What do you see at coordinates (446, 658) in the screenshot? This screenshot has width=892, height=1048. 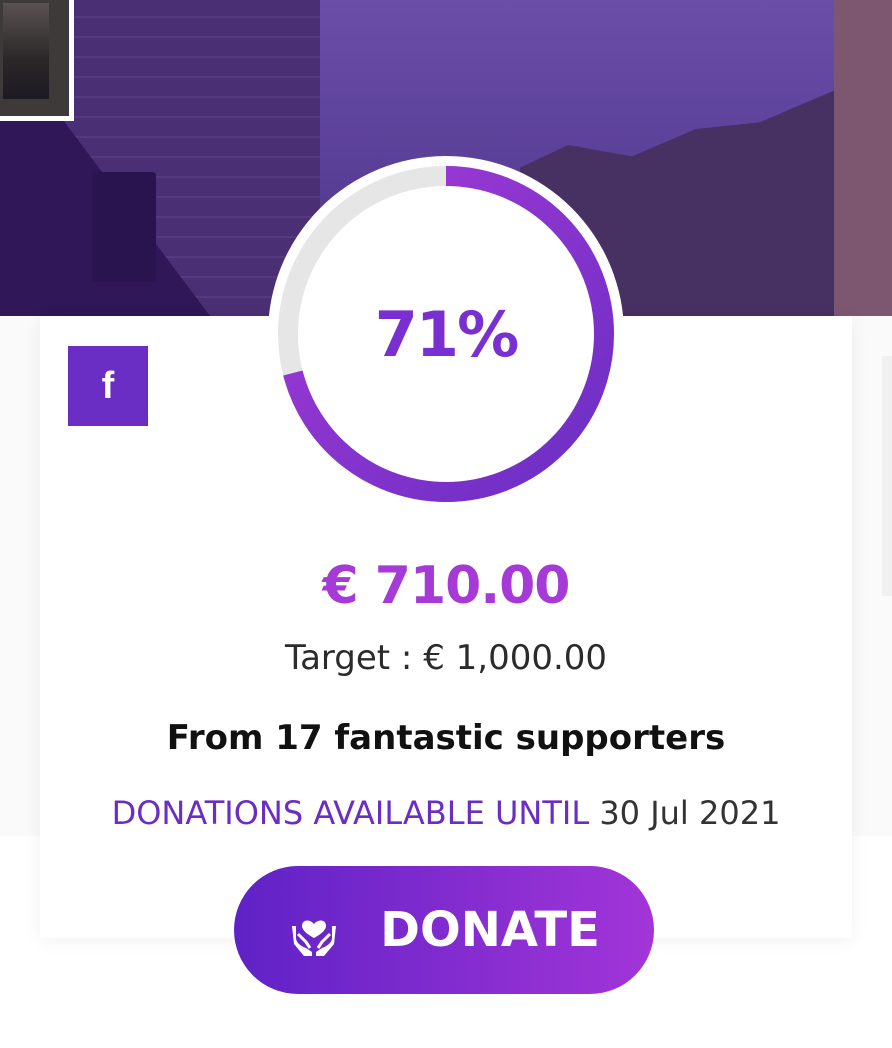 I see `target-amount: Target : € 1,000.00` at bounding box center [446, 658].